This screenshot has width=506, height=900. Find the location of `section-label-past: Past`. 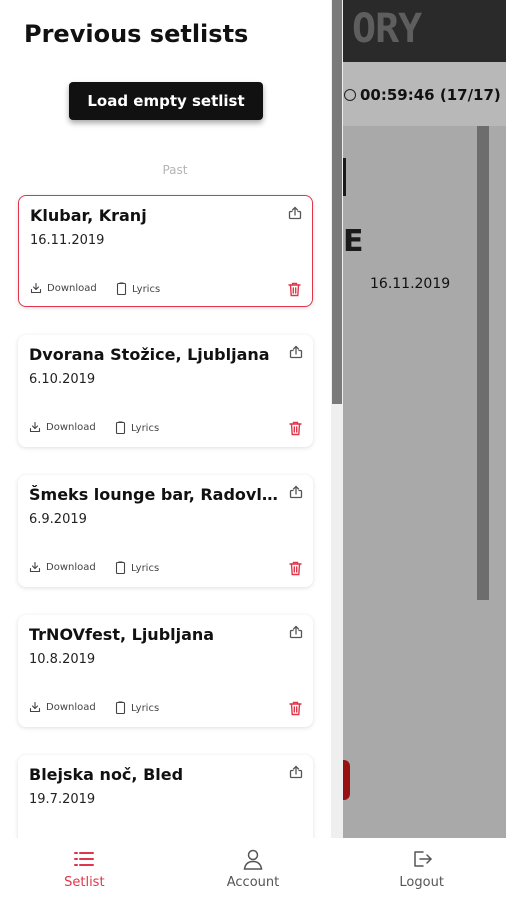

section-label-past: Past is located at coordinates (175, 170).